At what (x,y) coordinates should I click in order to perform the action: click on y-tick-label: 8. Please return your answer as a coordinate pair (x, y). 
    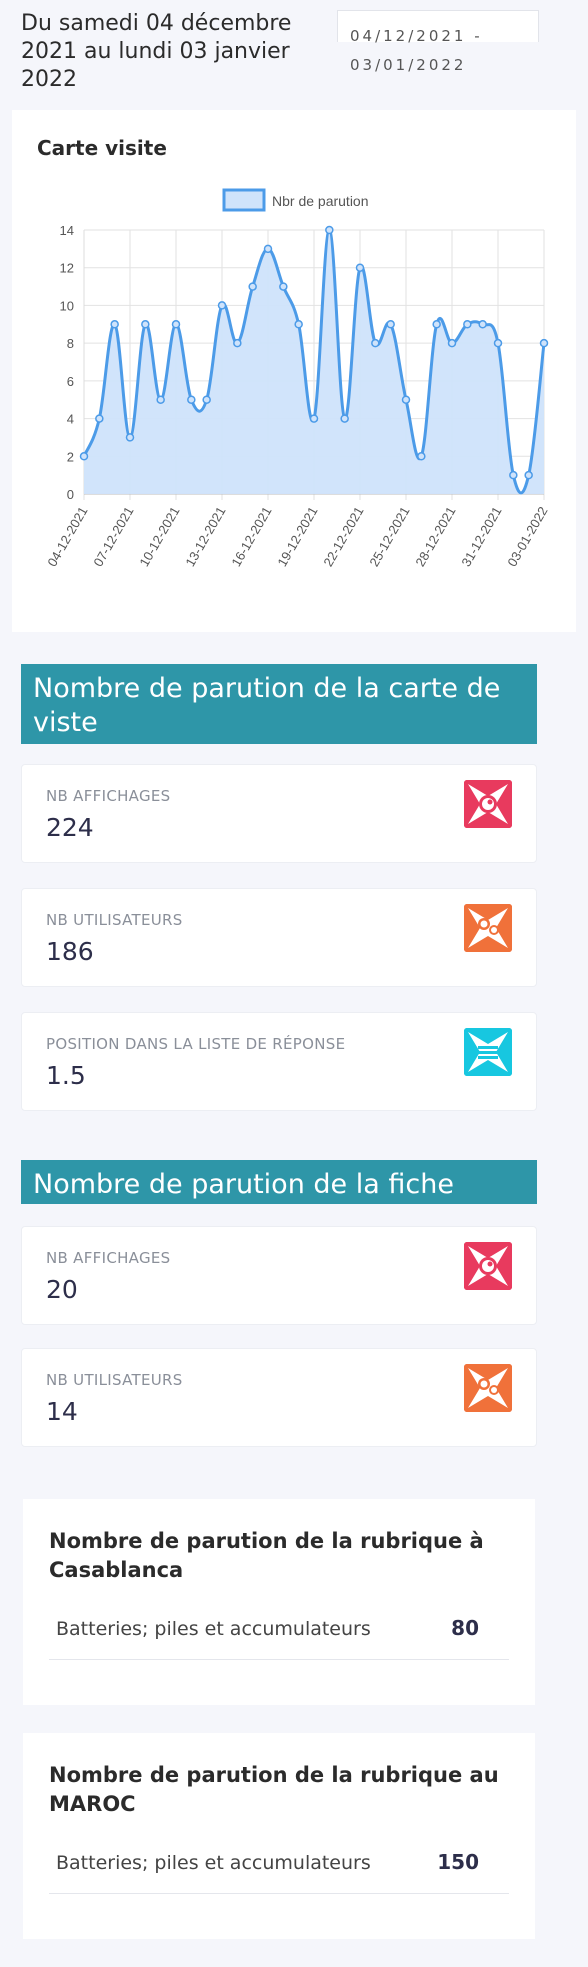
    Looking at the image, I should click on (70, 343).